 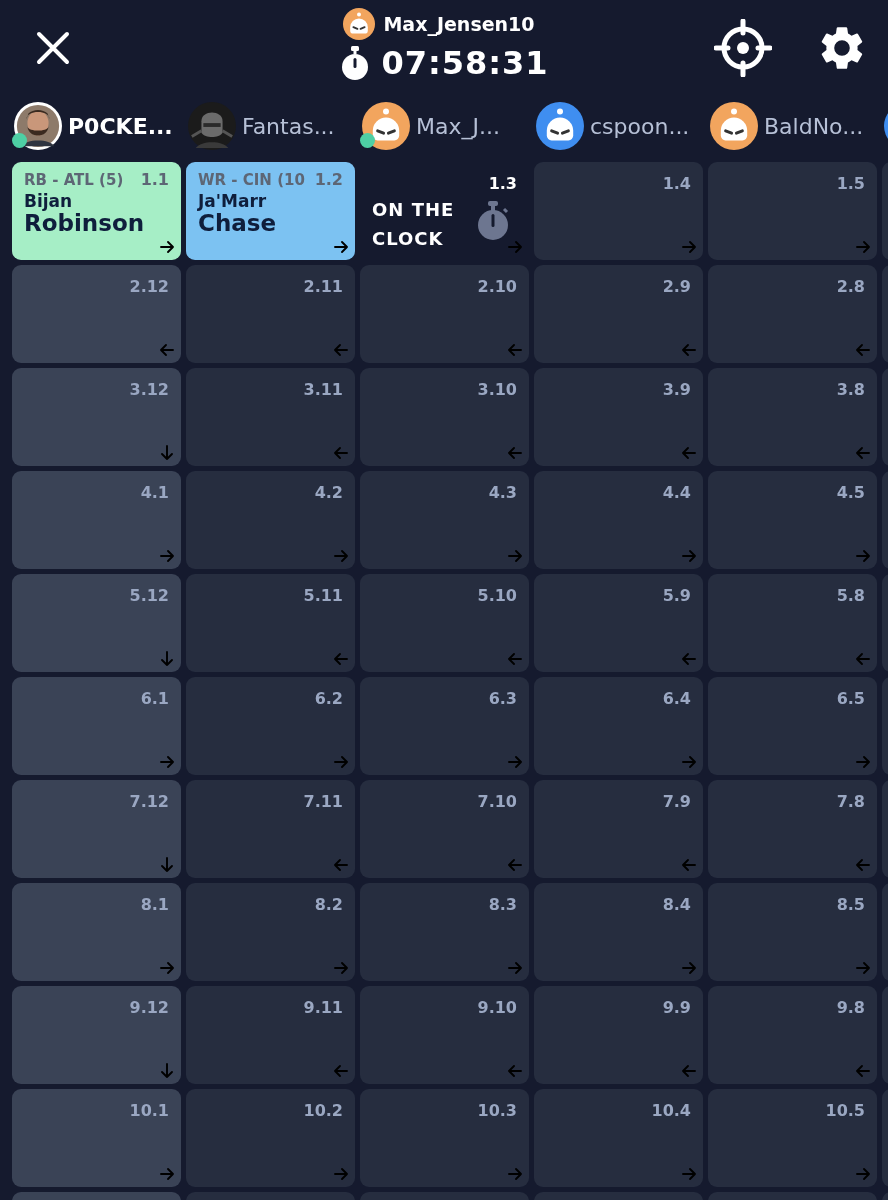 What do you see at coordinates (149, 1007) in the screenshot?
I see `pick-number: 9.12` at bounding box center [149, 1007].